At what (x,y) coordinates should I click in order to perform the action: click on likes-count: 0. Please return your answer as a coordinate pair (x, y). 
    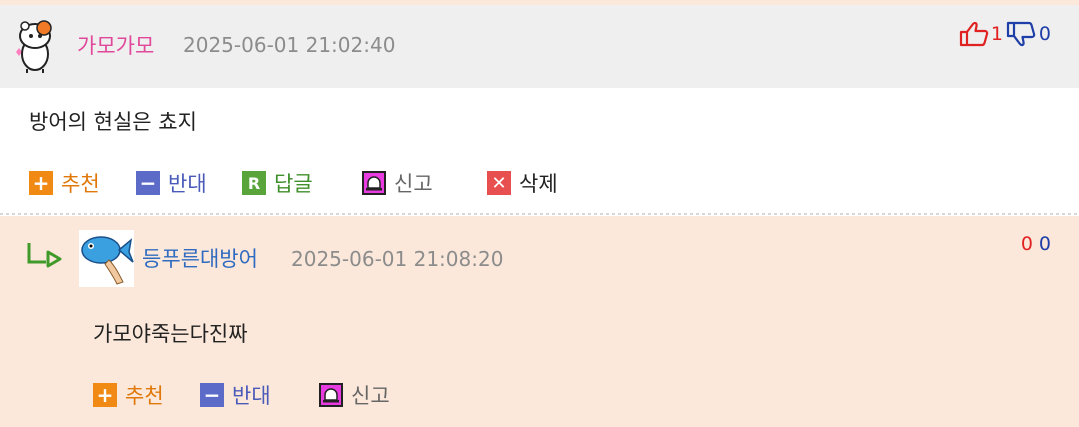
    Looking at the image, I should click on (1026, 244).